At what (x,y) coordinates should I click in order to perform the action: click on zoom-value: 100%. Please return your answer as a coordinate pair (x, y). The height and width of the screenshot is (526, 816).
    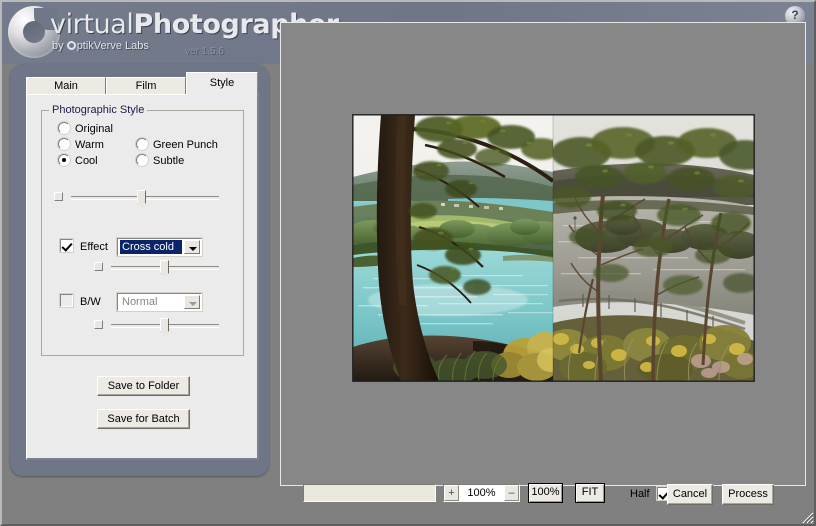
    Looking at the image, I should click on (481, 493).